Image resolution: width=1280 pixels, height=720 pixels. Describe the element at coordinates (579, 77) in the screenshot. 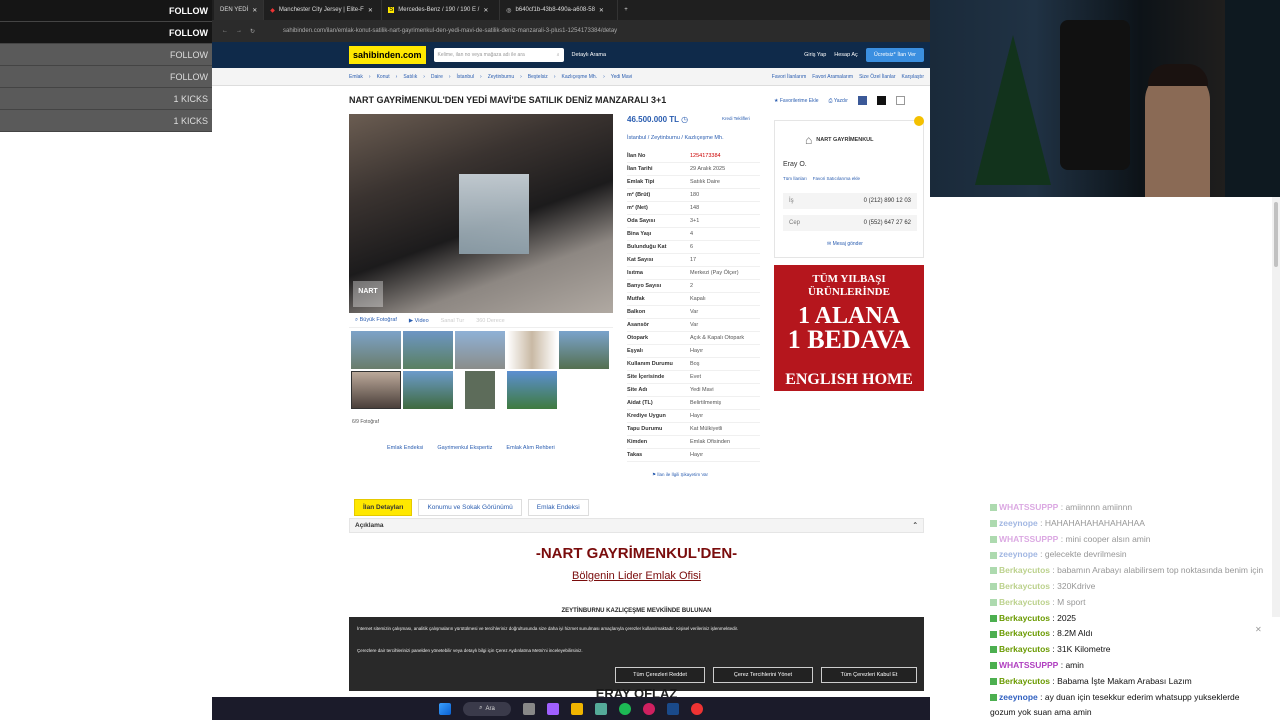

I see `breadcrumb-item: Kazlıçeşme Mh.` at that location.